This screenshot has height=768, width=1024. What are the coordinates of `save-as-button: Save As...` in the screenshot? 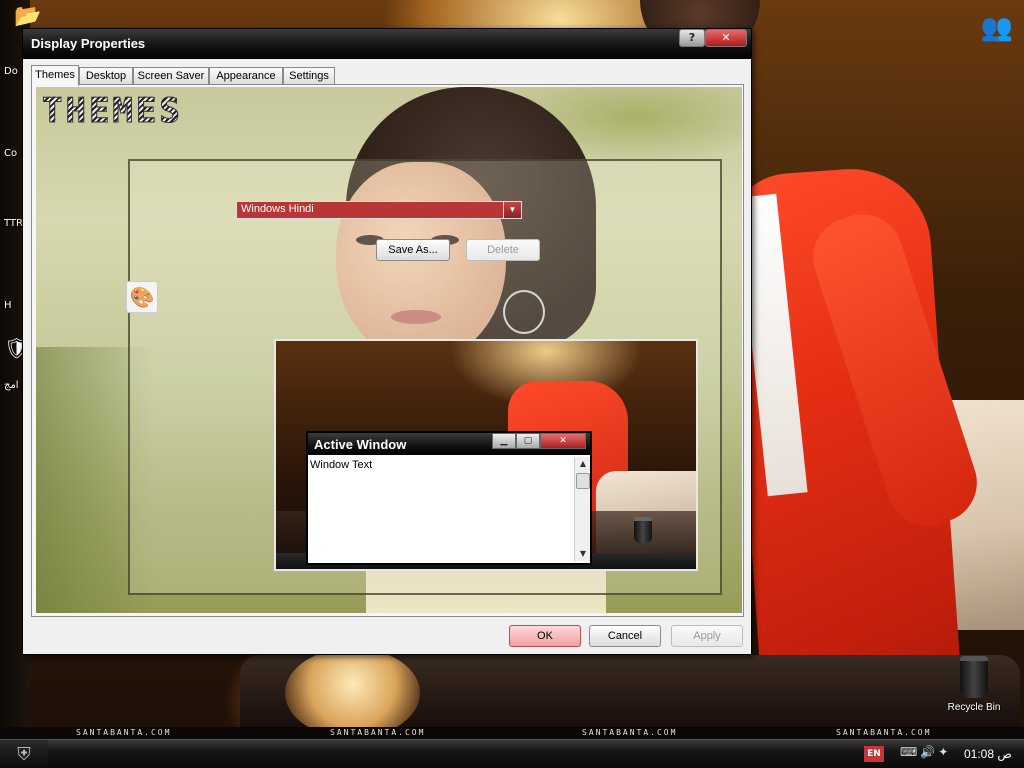 It's located at (413, 250).